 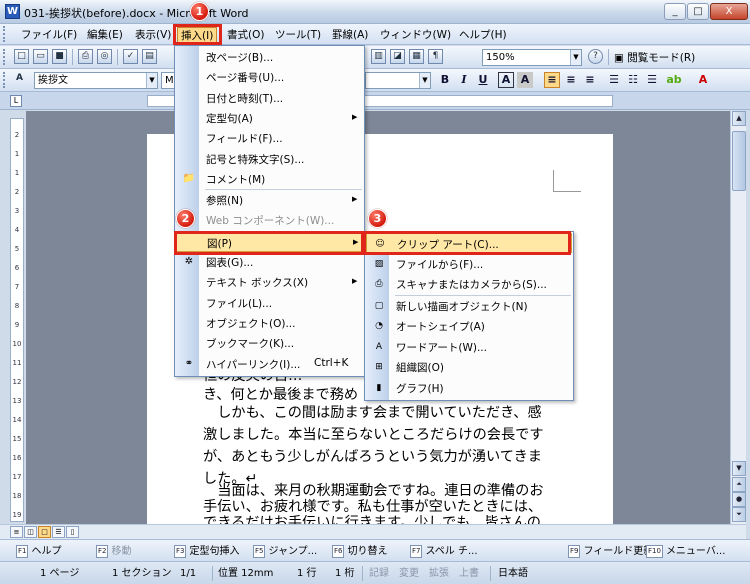 I want to click on insert-menu-item: 📁 コメント(M), so click(x=270, y=179).